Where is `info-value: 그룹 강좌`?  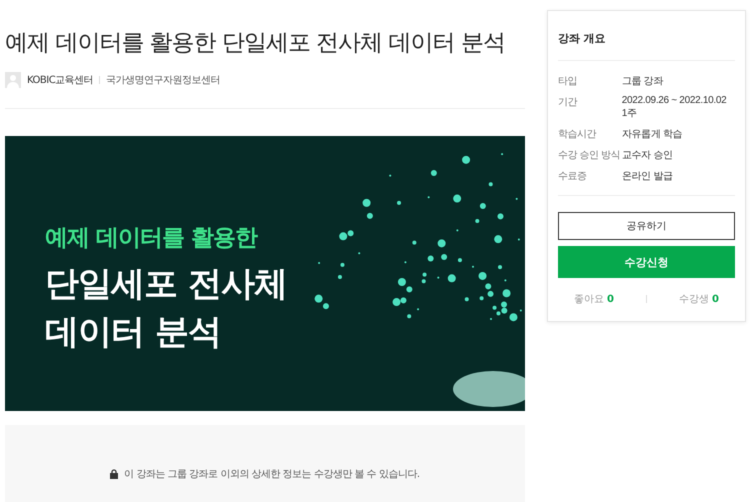
info-value: 그룹 강좌 is located at coordinates (643, 81).